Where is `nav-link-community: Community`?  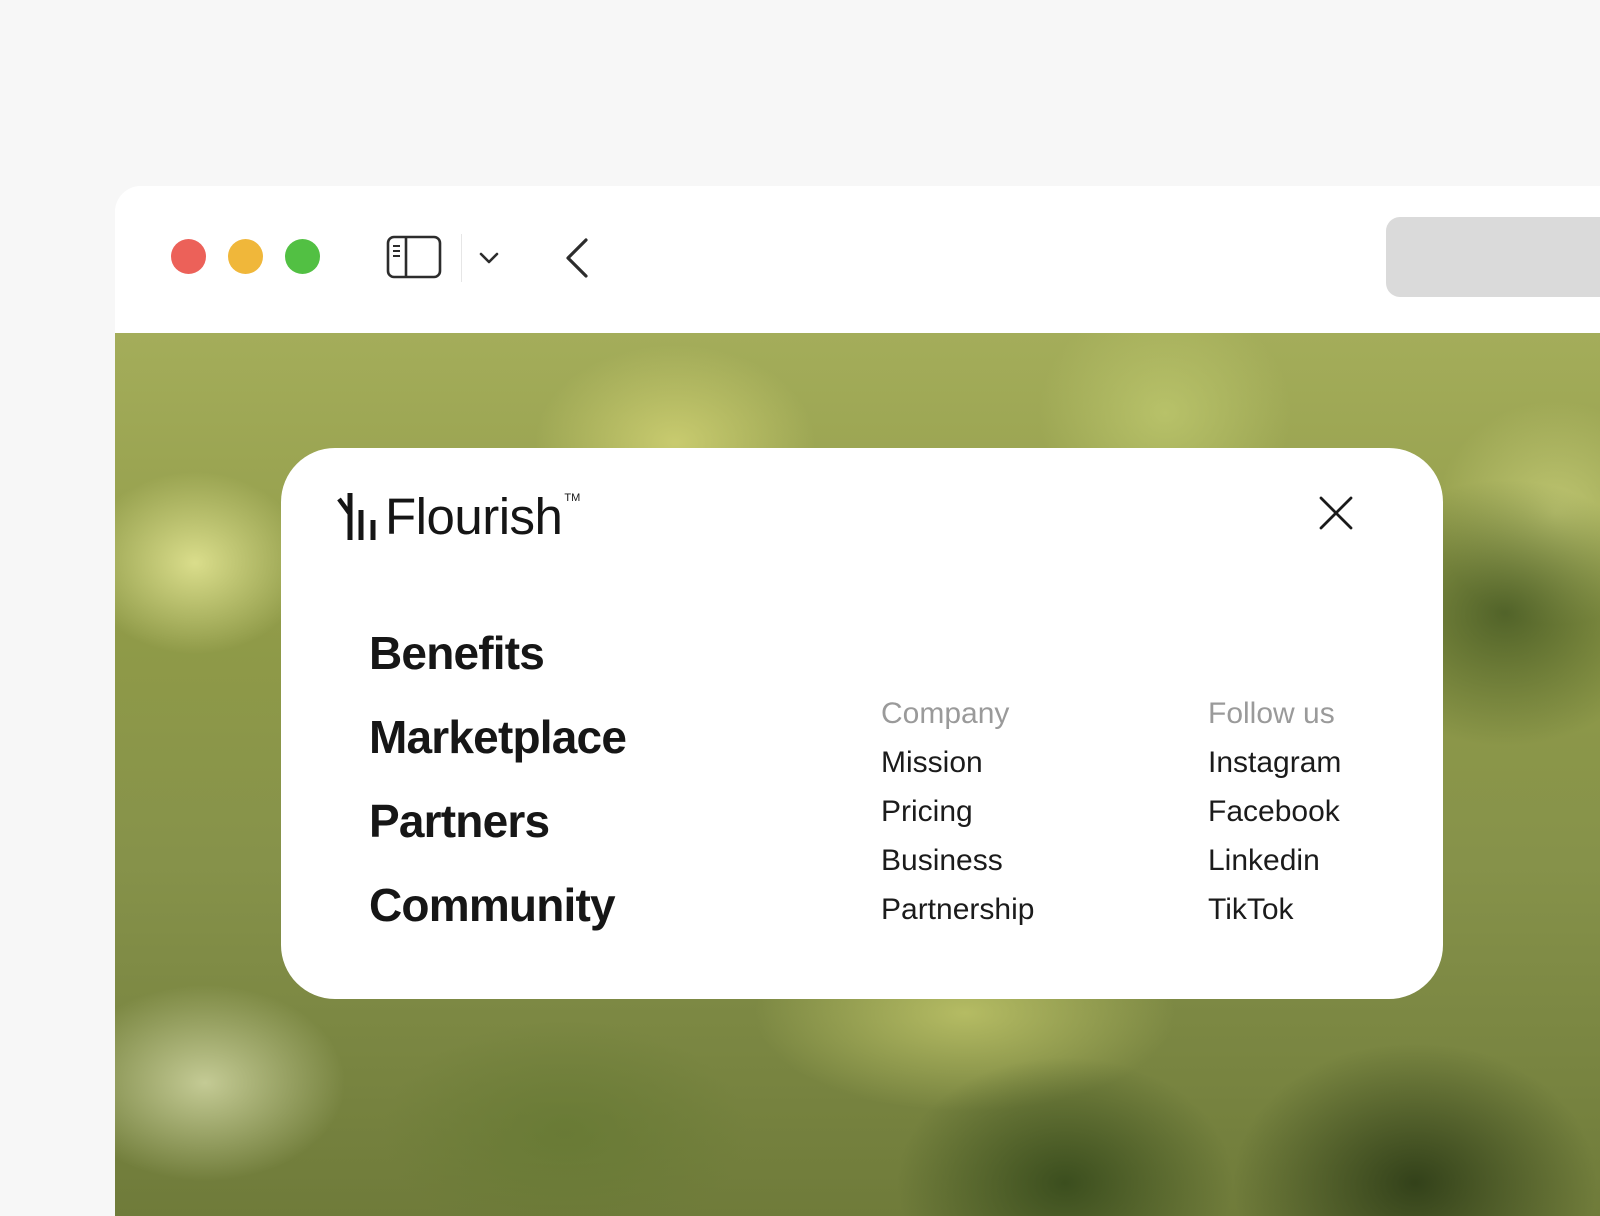 nav-link-community: Community is located at coordinates (497, 920).